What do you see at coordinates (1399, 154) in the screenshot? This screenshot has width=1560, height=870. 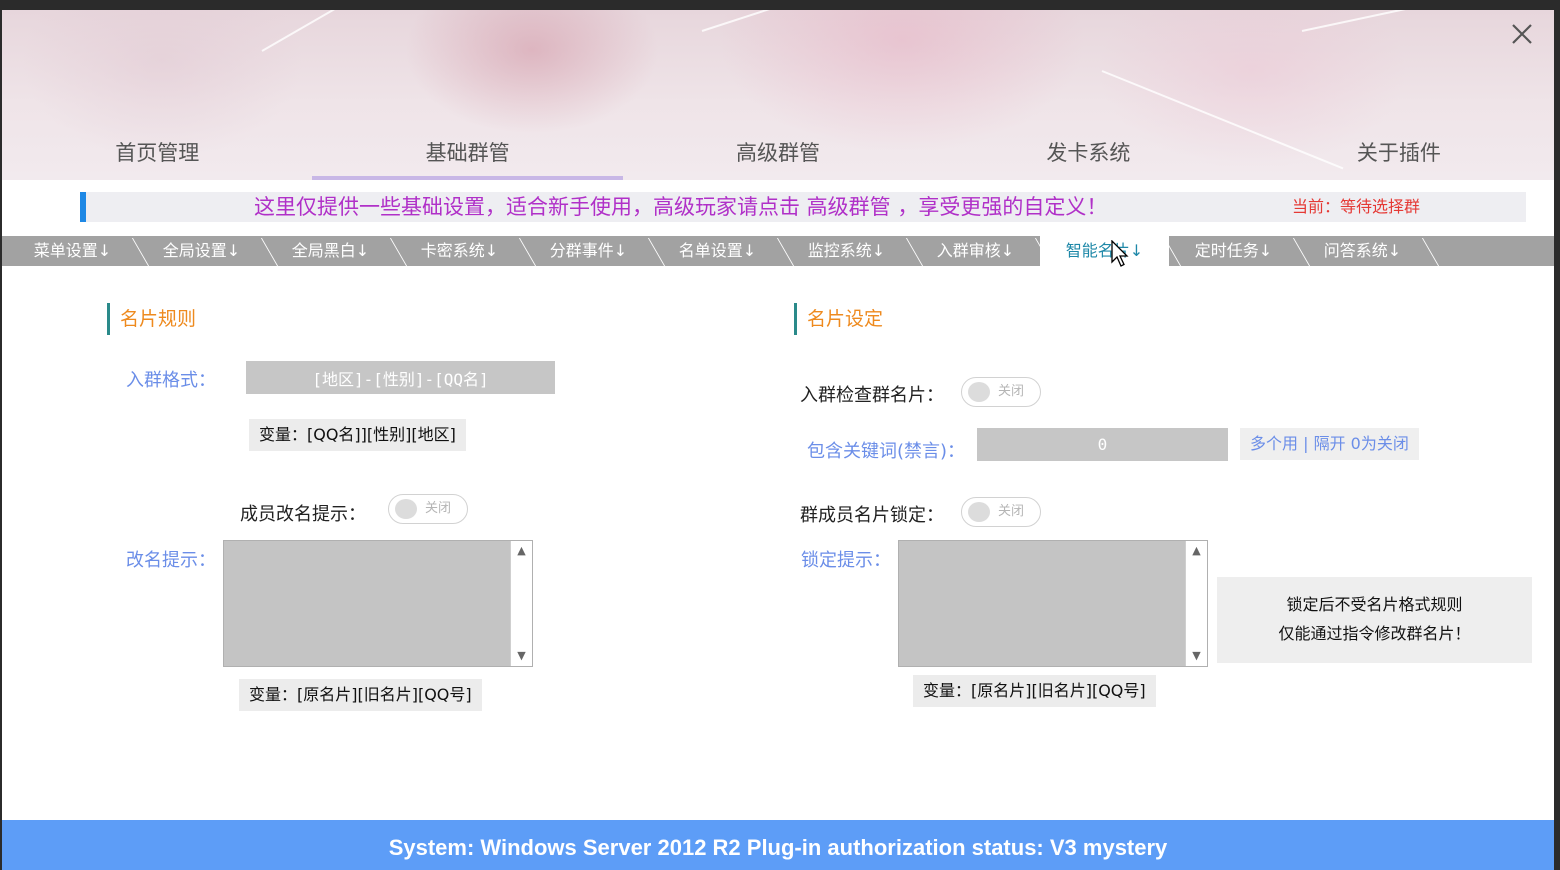 I see `nav-about-plugin: 关于插件` at bounding box center [1399, 154].